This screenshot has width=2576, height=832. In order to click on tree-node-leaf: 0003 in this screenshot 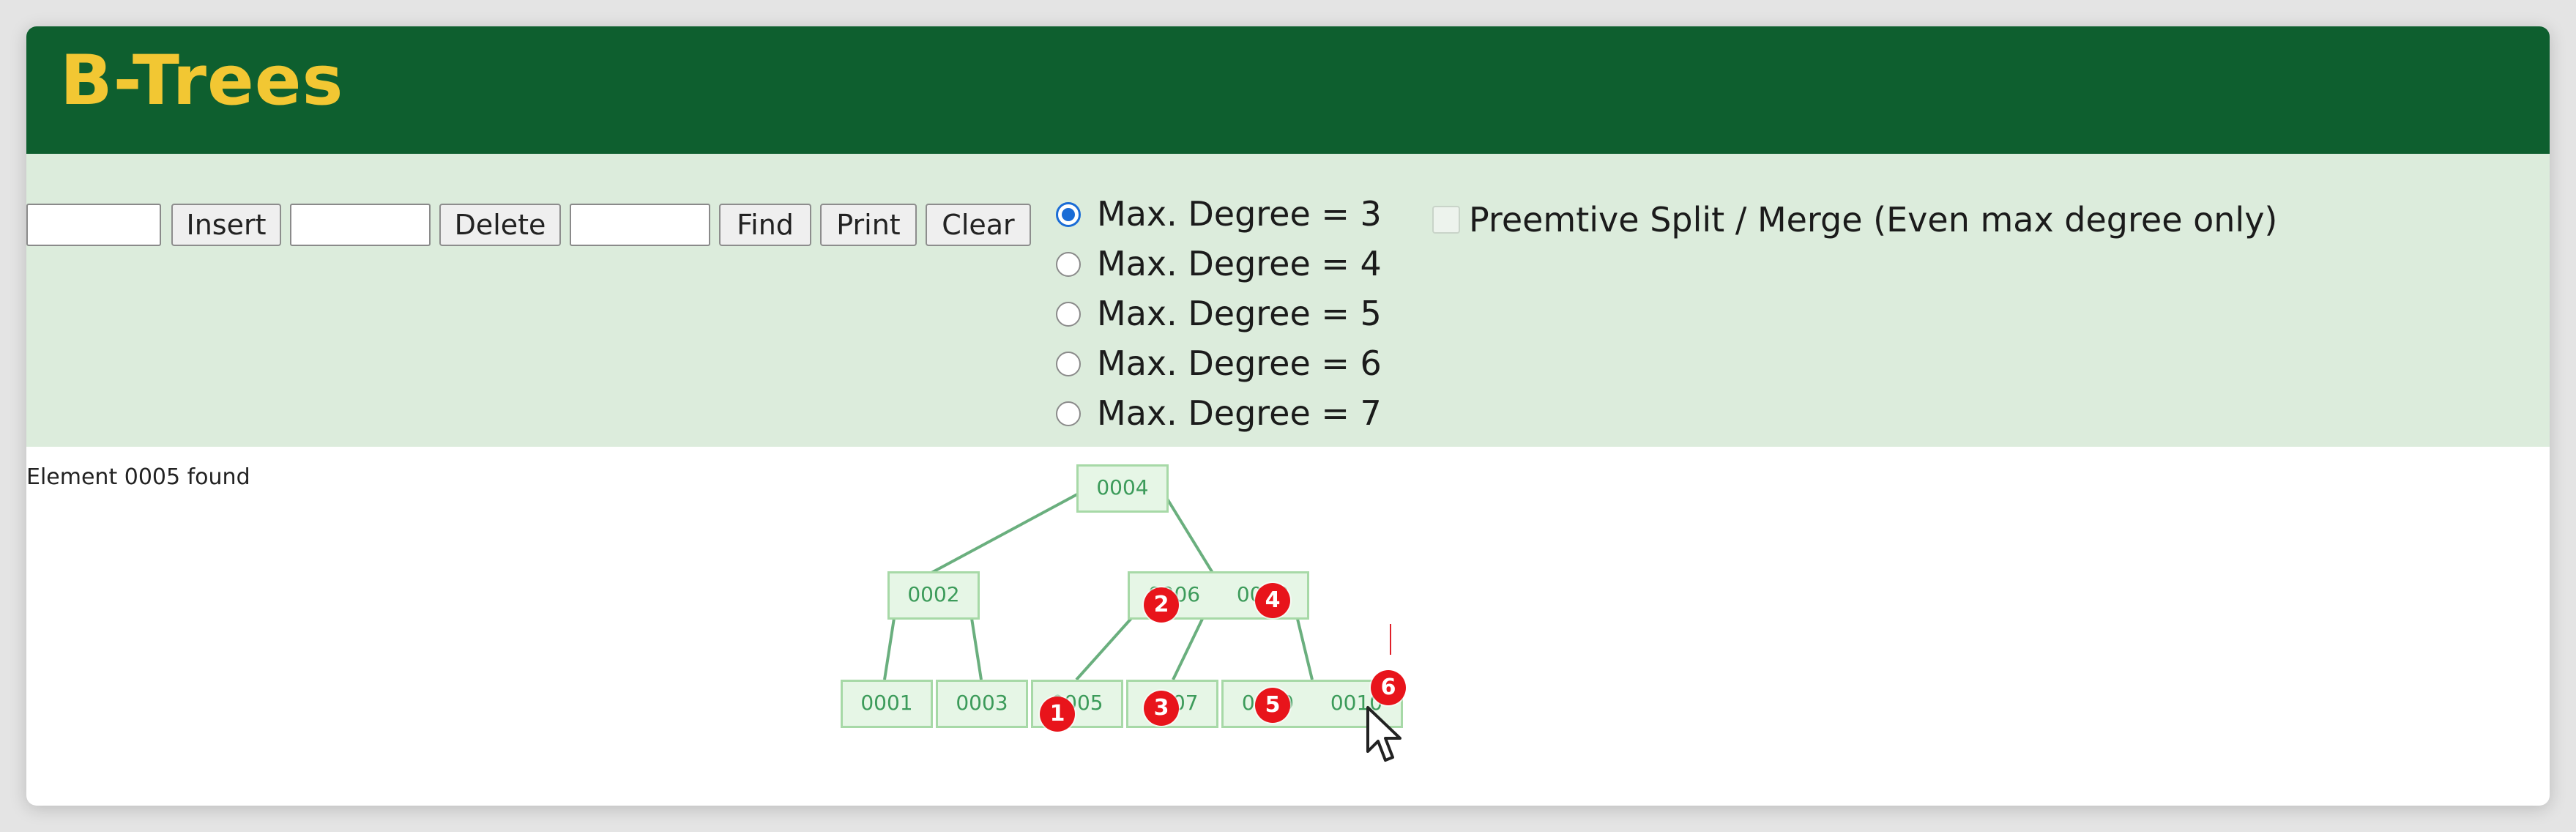, I will do `click(982, 704)`.